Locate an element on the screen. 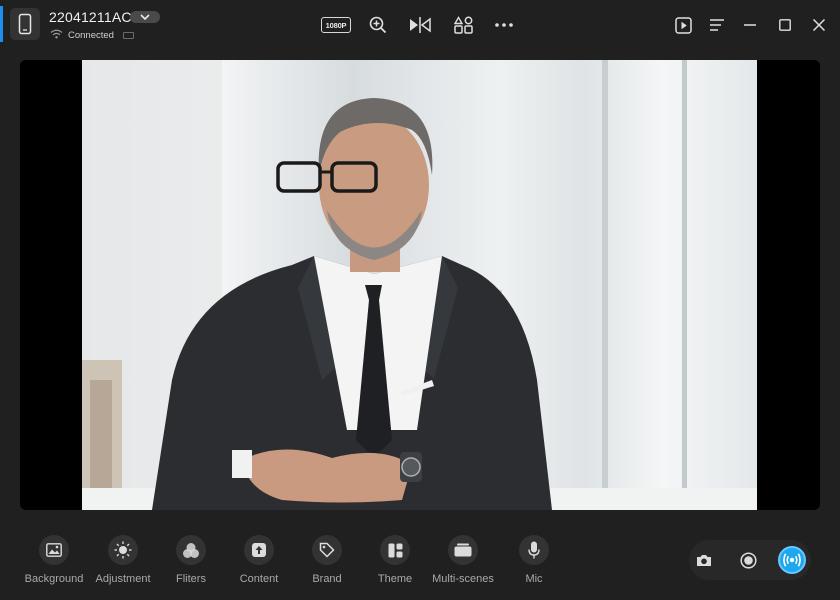 This screenshot has height=600, width=840. image-icon is located at coordinates (54, 550).